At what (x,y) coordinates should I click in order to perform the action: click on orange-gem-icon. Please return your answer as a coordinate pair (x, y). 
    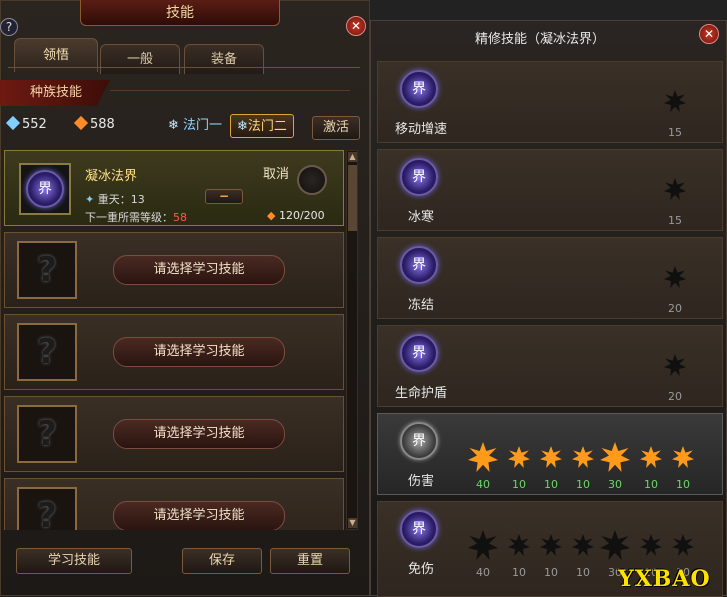
    Looking at the image, I should click on (81, 123).